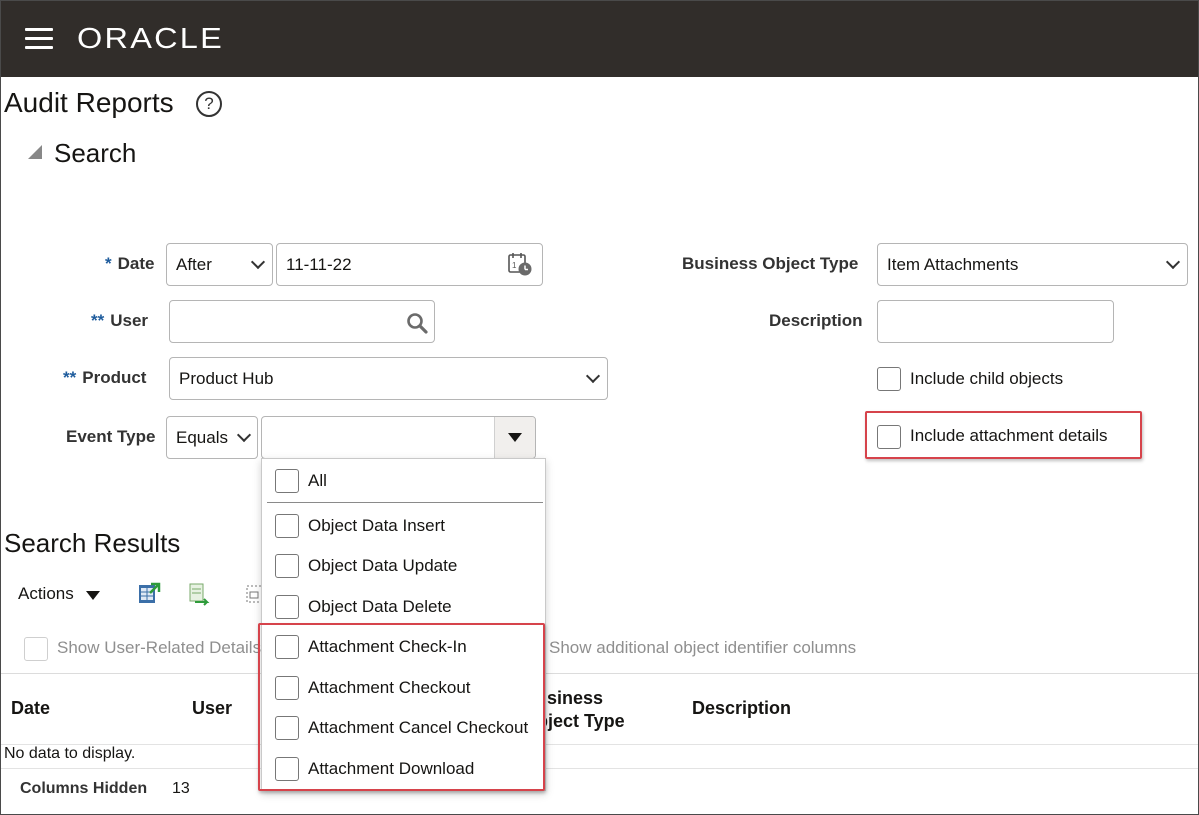 This screenshot has width=1199, height=815. I want to click on dropdown-option-all: All, so click(403, 481).